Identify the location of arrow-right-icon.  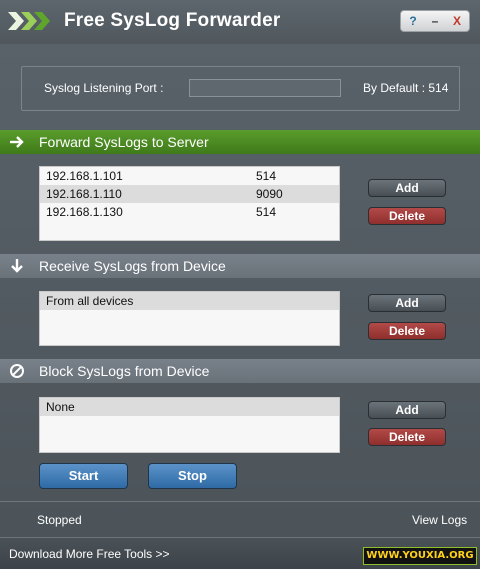
(17, 142).